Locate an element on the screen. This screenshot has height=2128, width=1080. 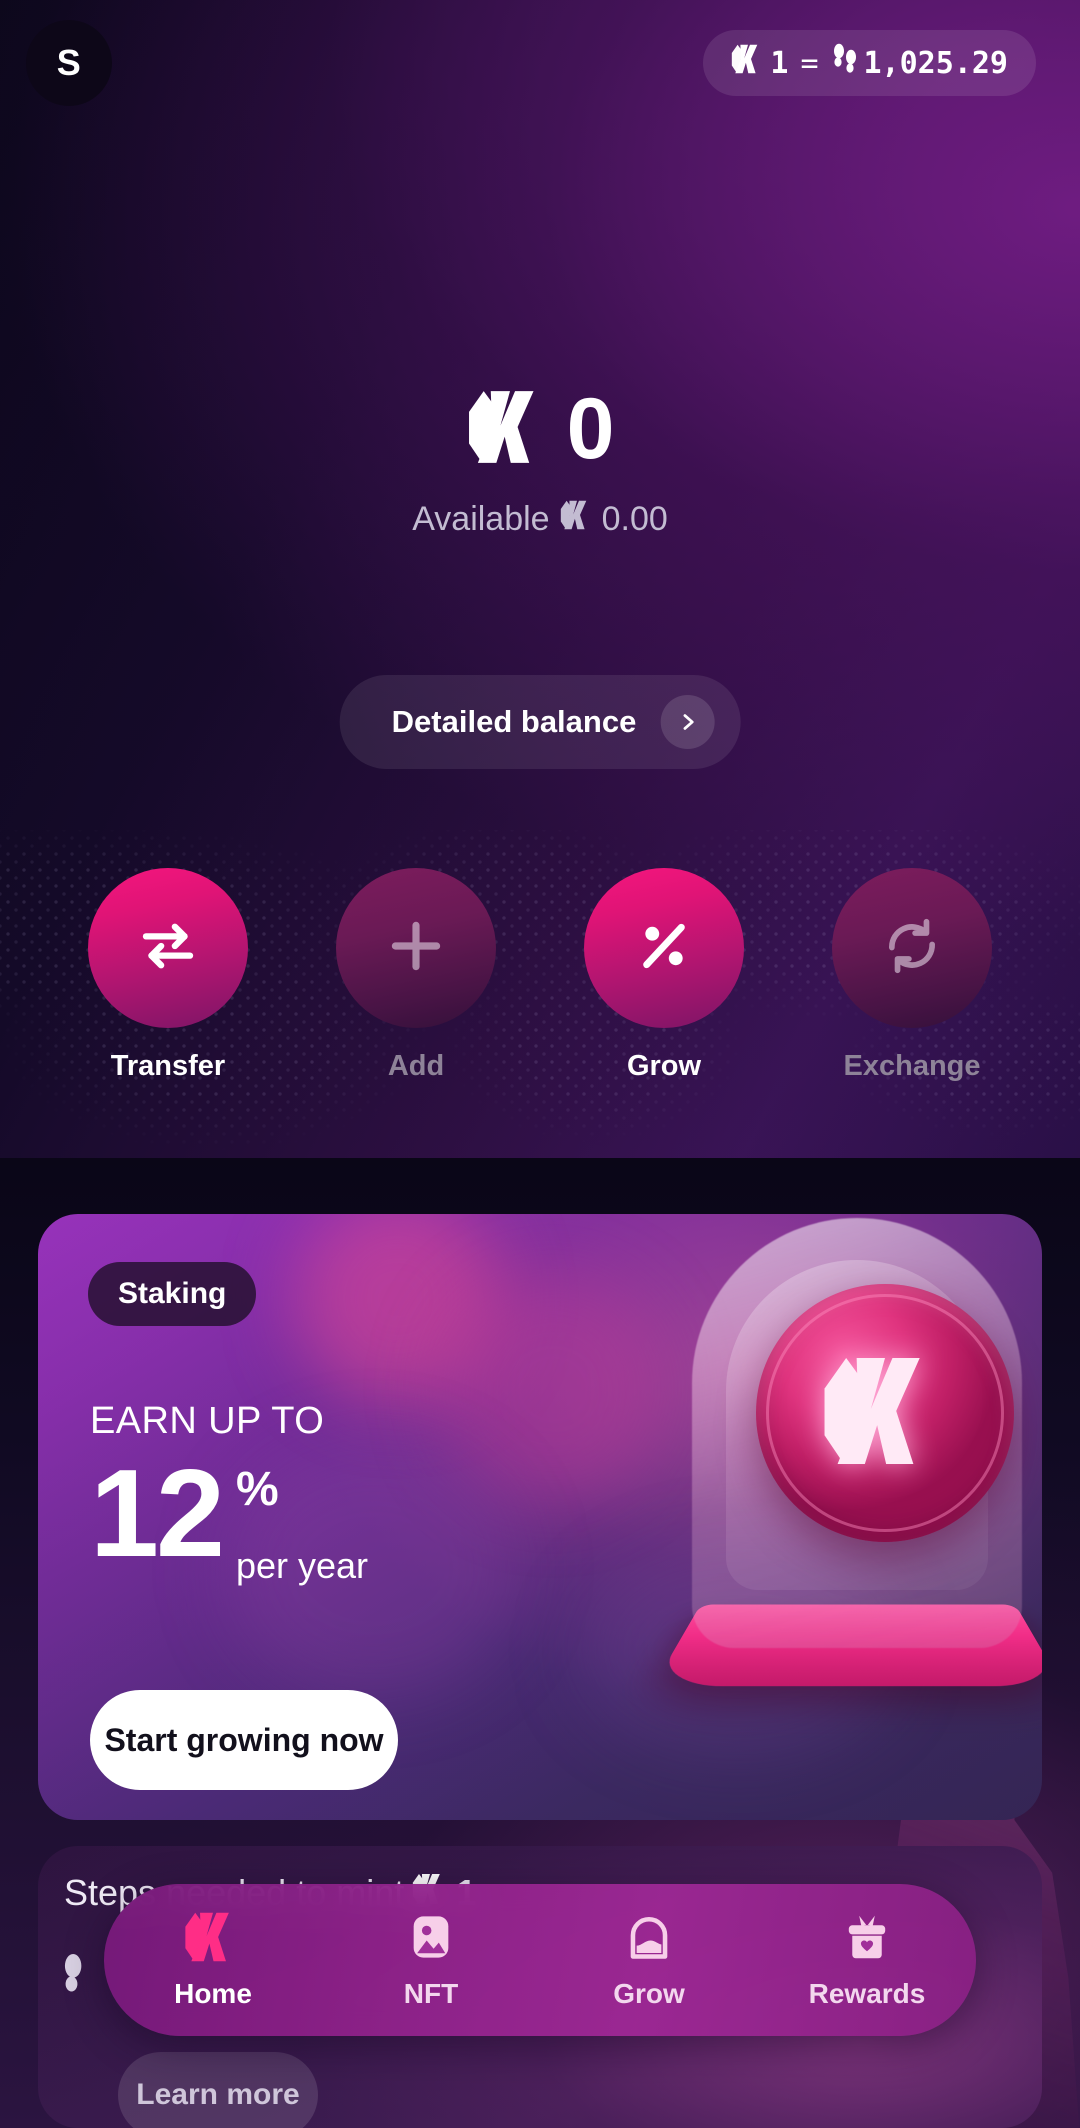
action-exchange-label: Exchange is located at coordinates (912, 1066).